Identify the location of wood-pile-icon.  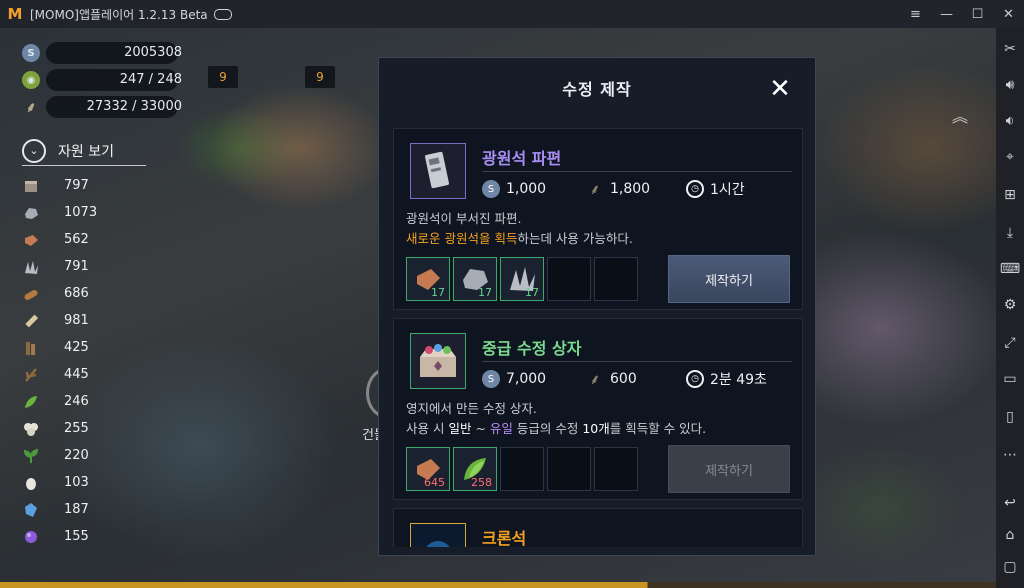
(31, 348).